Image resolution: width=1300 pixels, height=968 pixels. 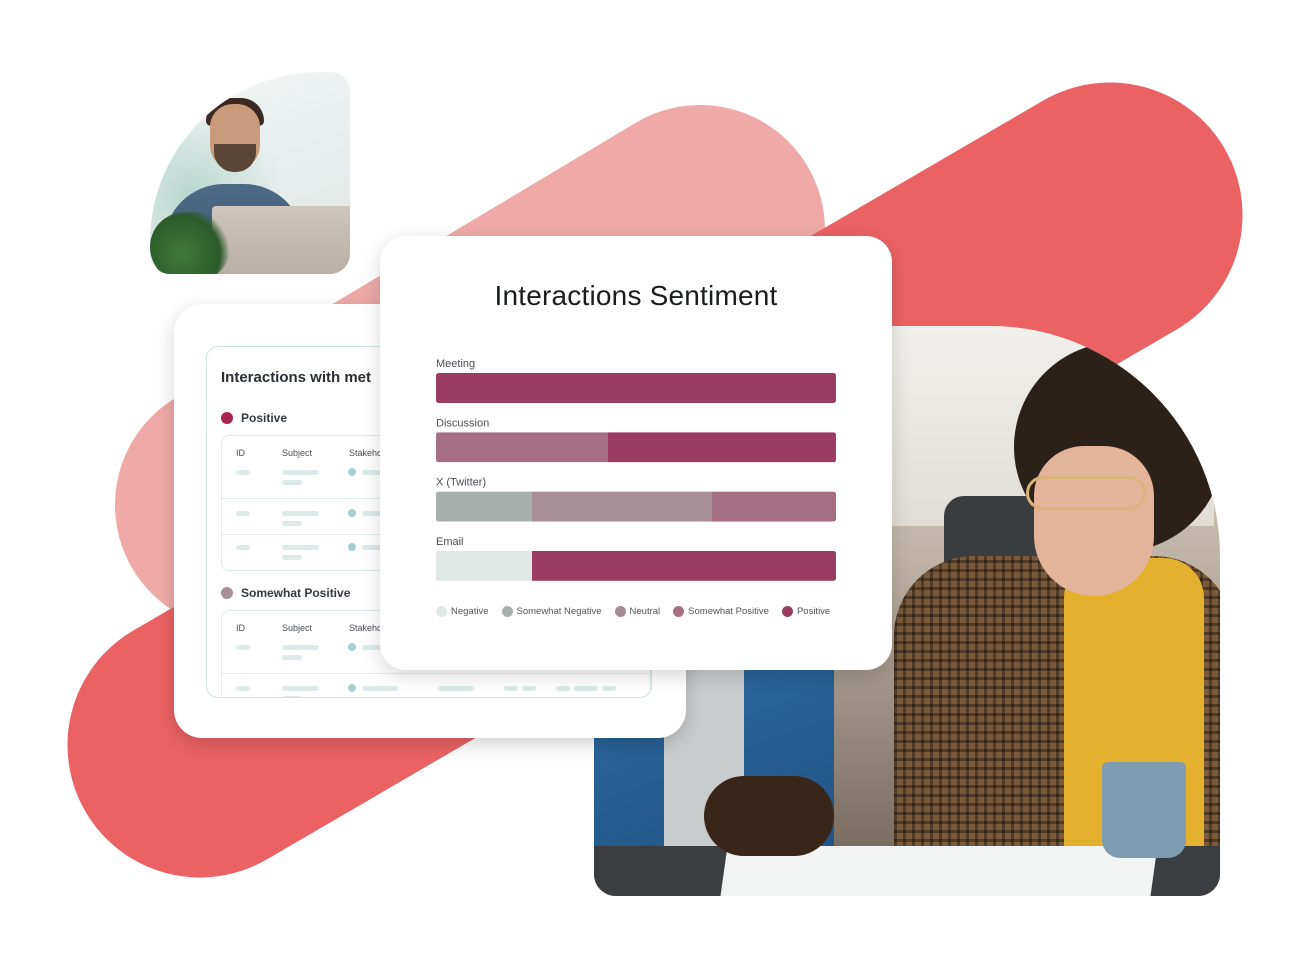 I want to click on legend-item-neutral: Neutral, so click(x=637, y=611).